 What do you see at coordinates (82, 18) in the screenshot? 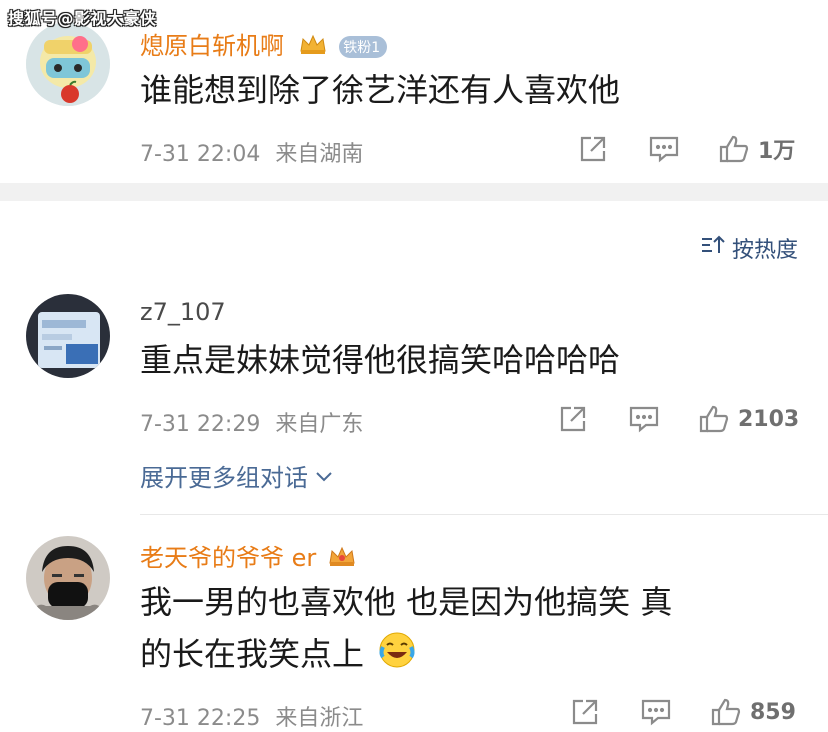
I see `watermark: 搜狐号@影视大豪侠` at bounding box center [82, 18].